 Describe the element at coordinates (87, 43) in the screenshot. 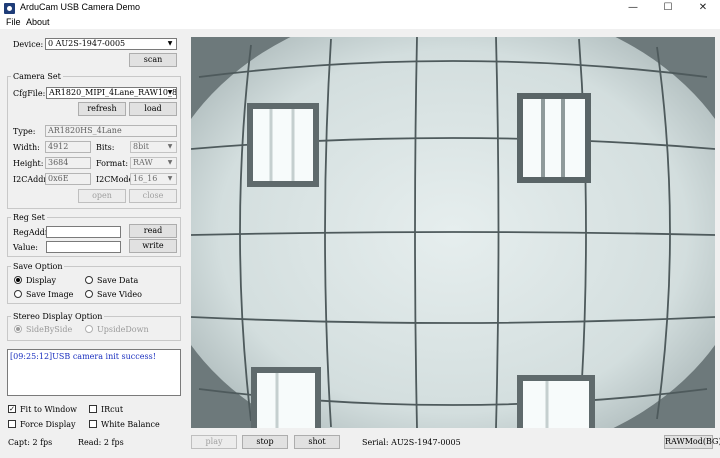

I see `device-select-value: 0 AU2S-1947-0005` at that location.